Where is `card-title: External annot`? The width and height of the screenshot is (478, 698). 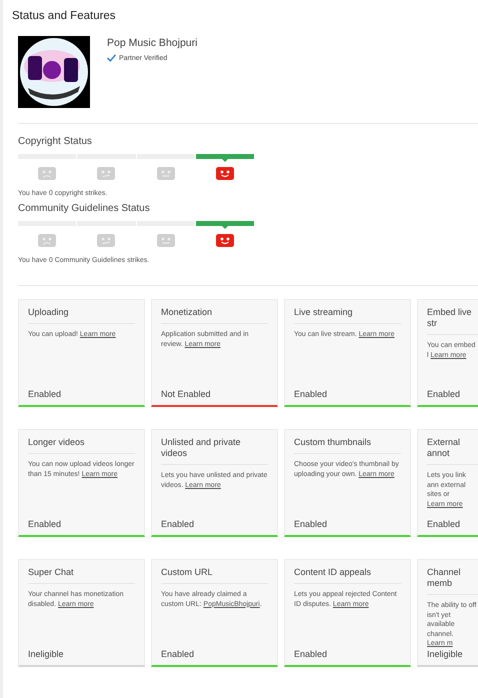 card-title: External annot is located at coordinates (444, 448).